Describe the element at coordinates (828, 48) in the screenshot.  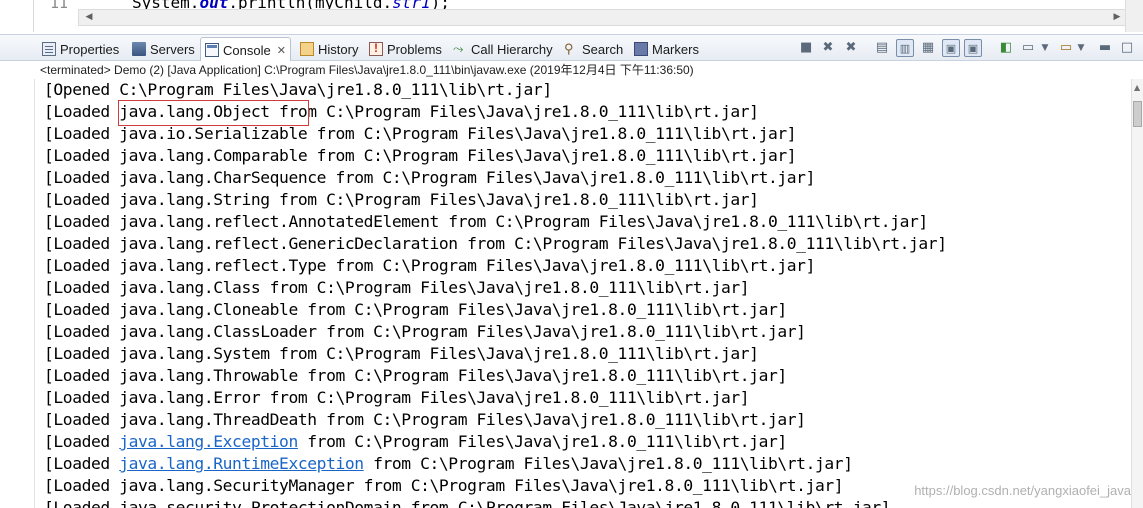
I see `remove-launch-icon: ✖` at that location.